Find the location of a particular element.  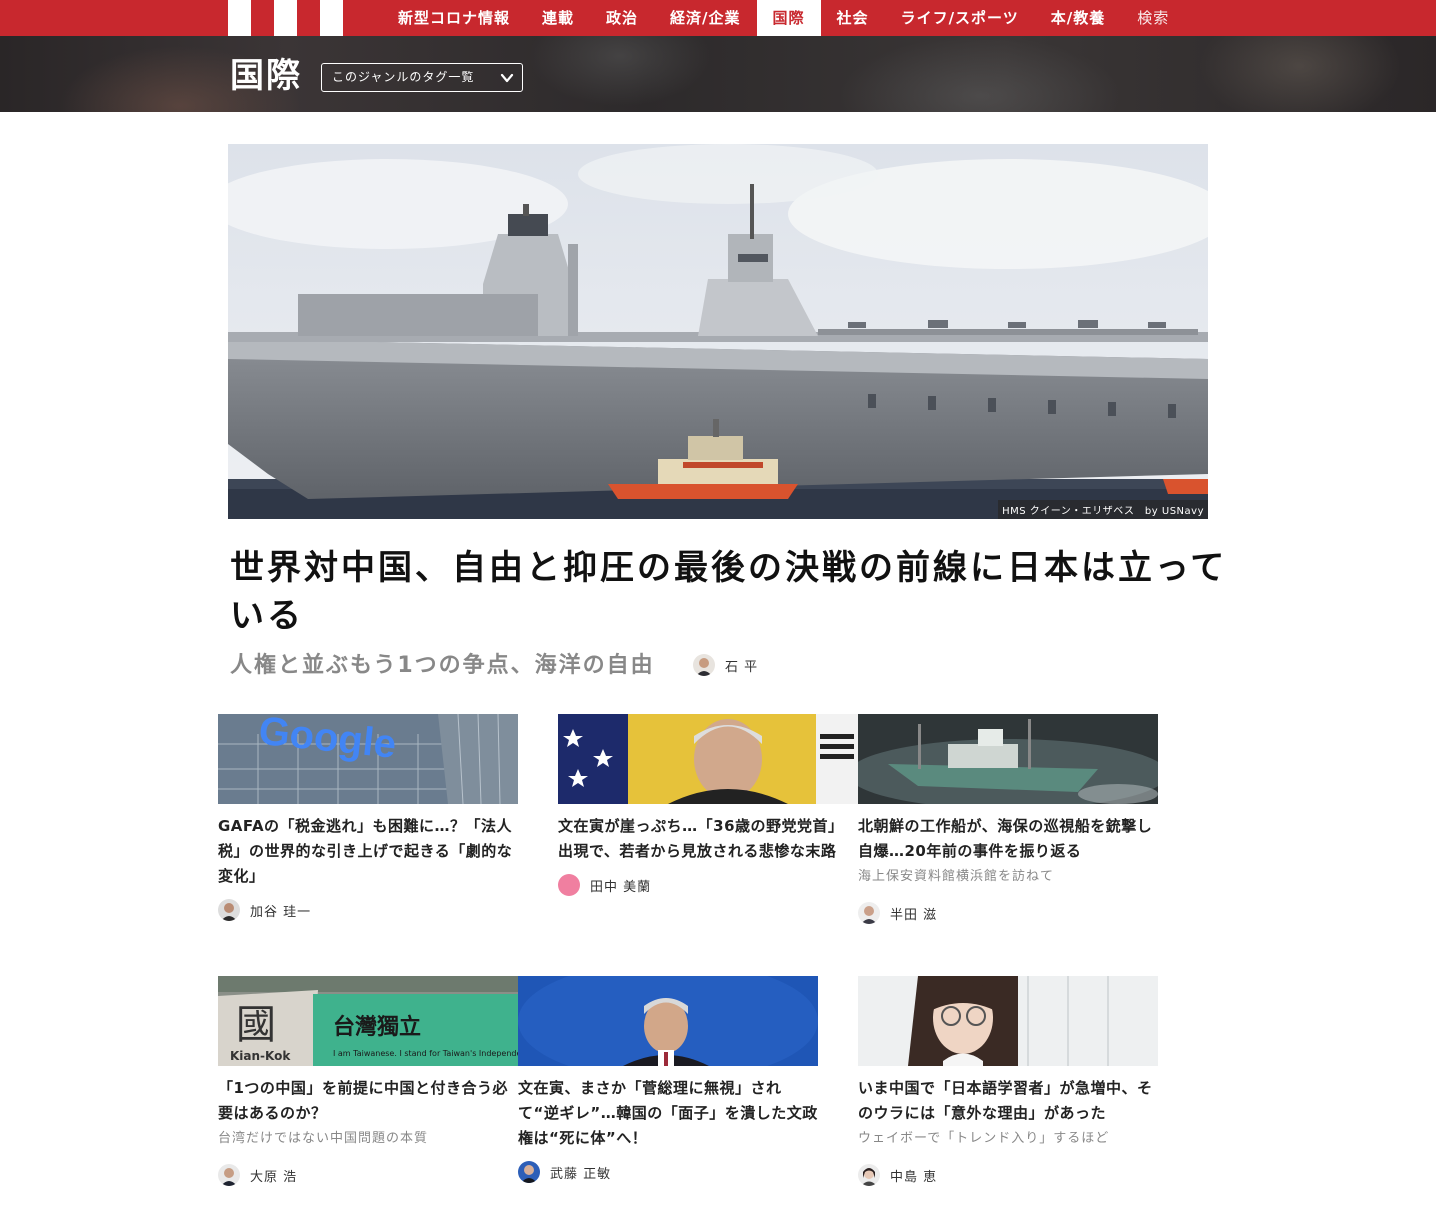

tag-list-label: このジャンルのタグ一覧 is located at coordinates (403, 77).